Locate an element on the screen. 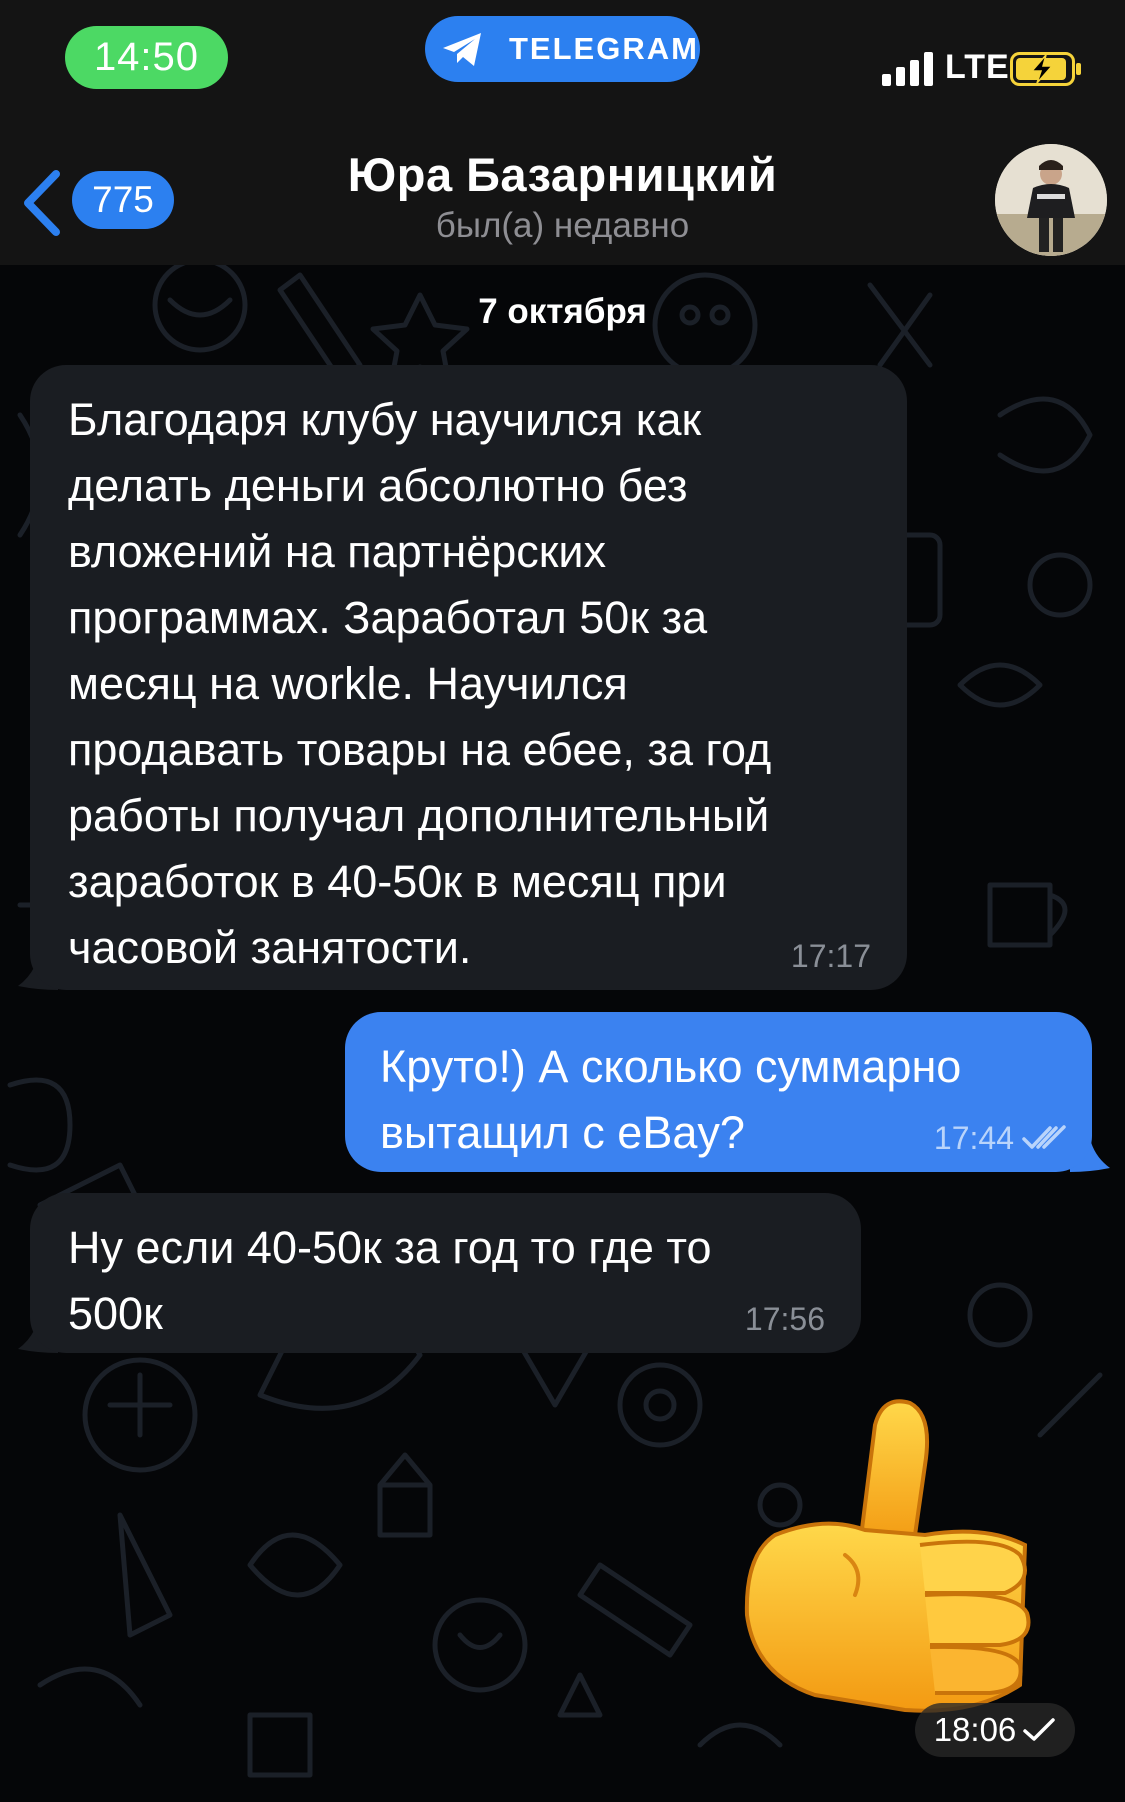 Image resolution: width=1125 pixels, height=1802 pixels. sticker-meta: 18:06 is located at coordinates (995, 1730).